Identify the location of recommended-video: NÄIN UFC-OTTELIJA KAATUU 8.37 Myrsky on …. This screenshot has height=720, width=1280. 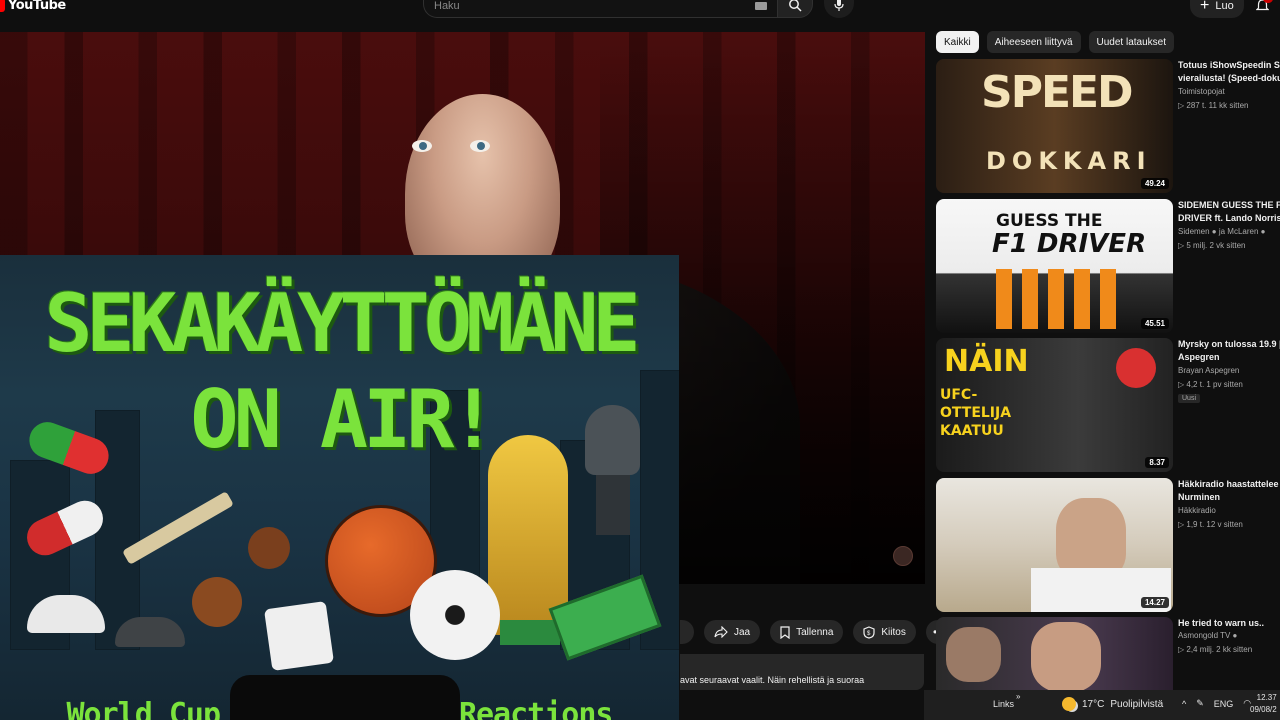
(1108, 405).